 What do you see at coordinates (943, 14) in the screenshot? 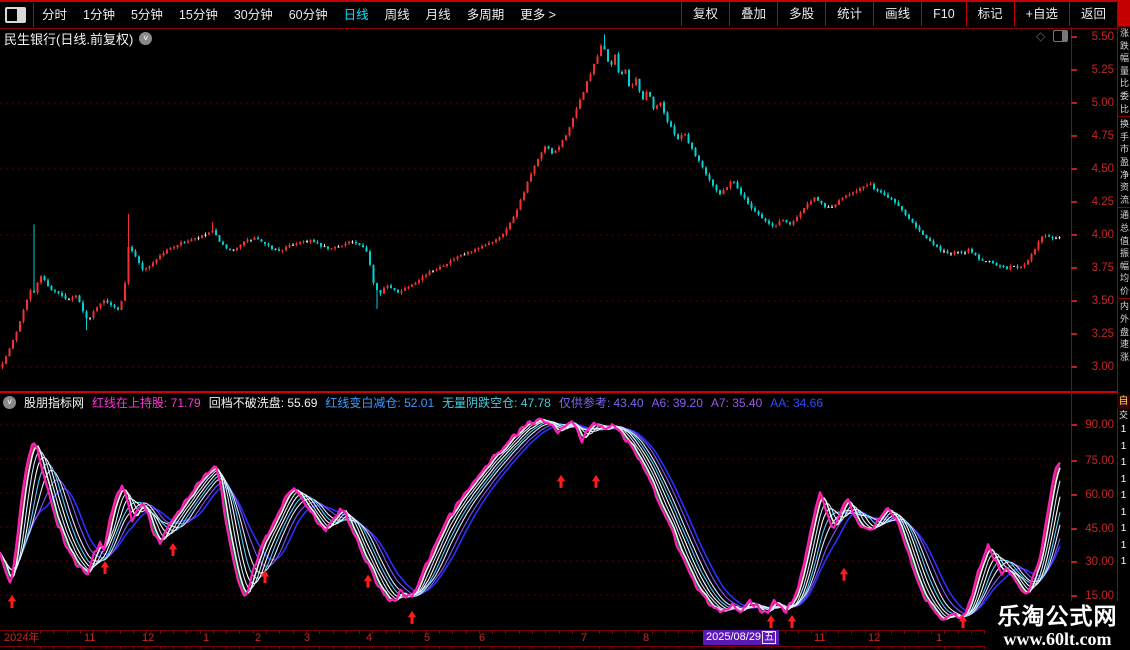
I see `tool-item-F10: F10` at bounding box center [943, 14].